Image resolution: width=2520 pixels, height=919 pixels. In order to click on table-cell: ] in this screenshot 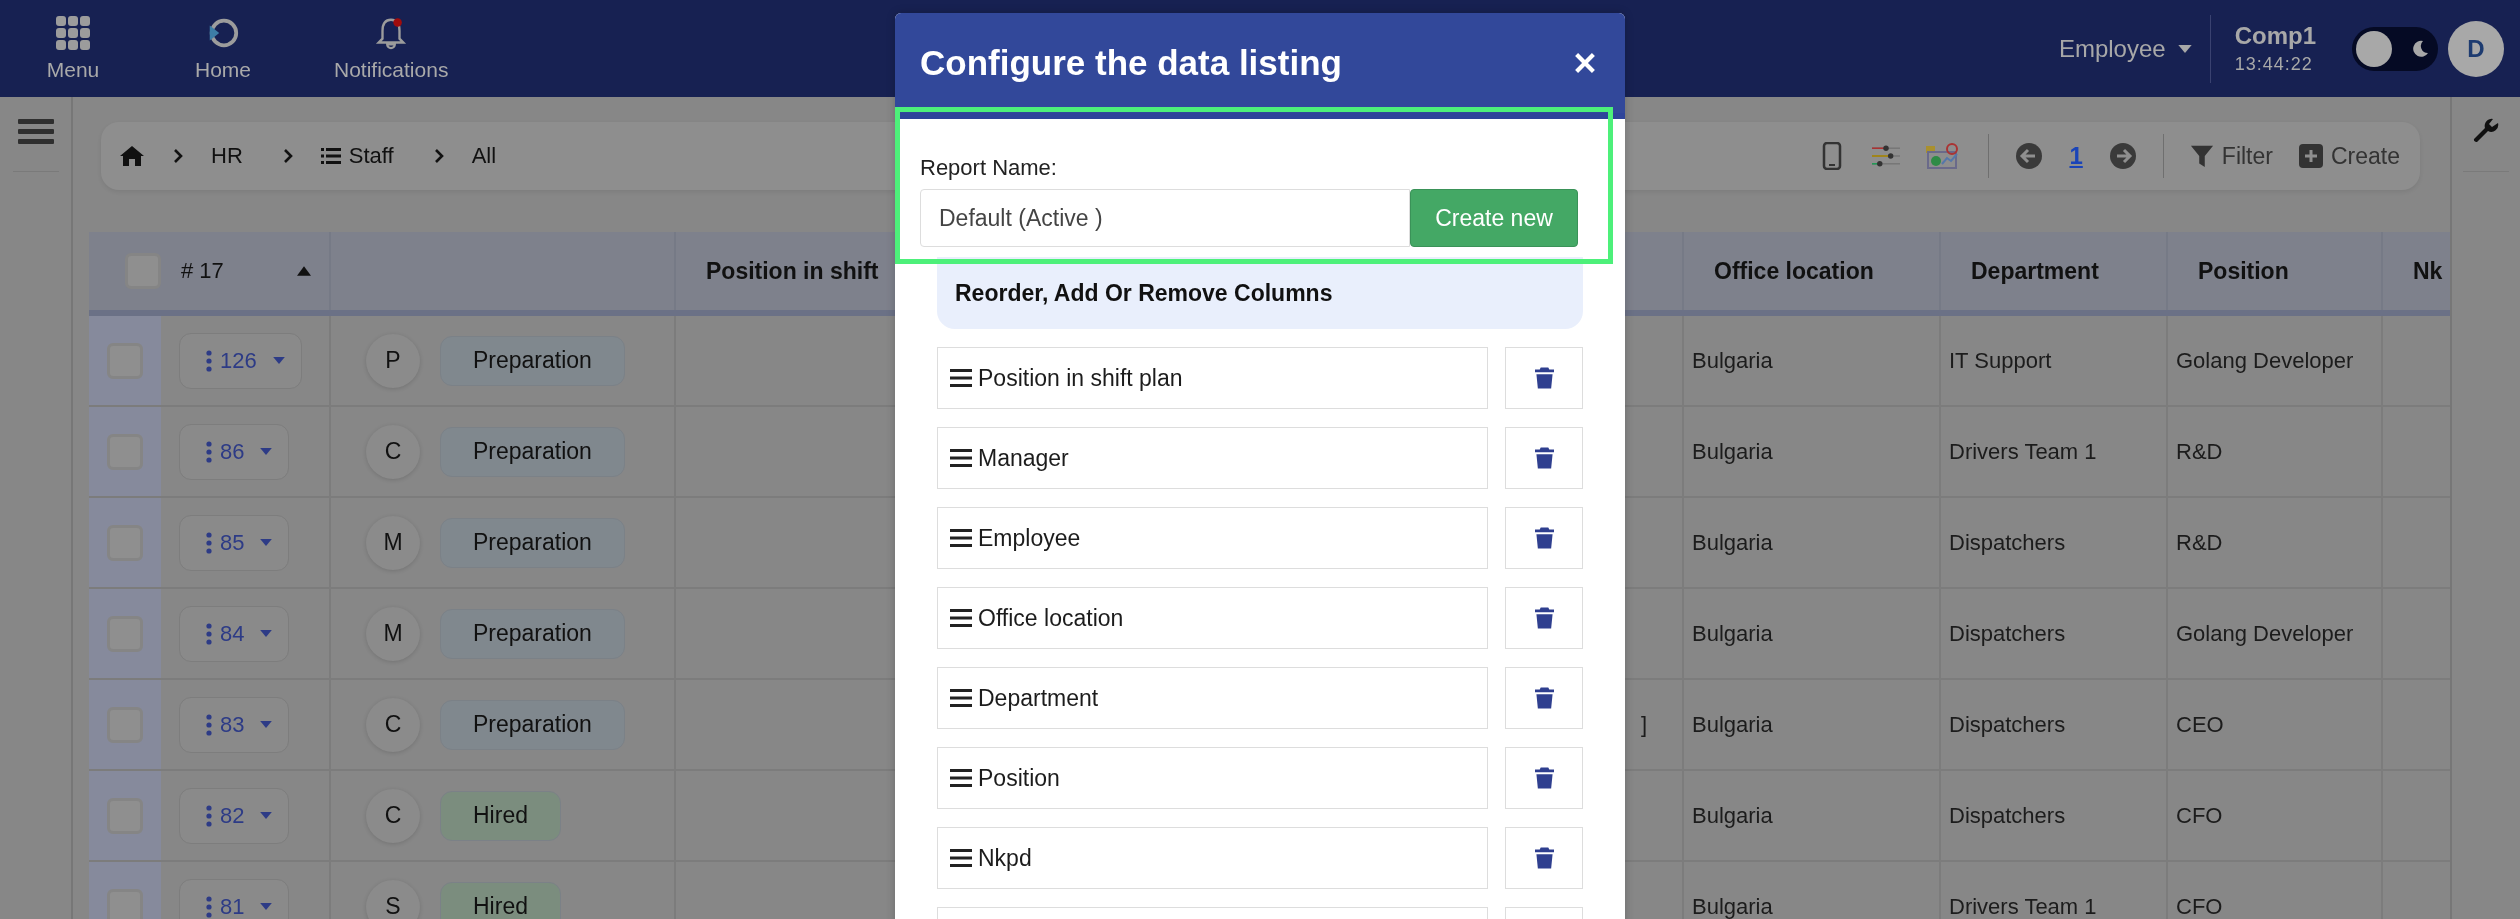, I will do `click(1644, 724)`.